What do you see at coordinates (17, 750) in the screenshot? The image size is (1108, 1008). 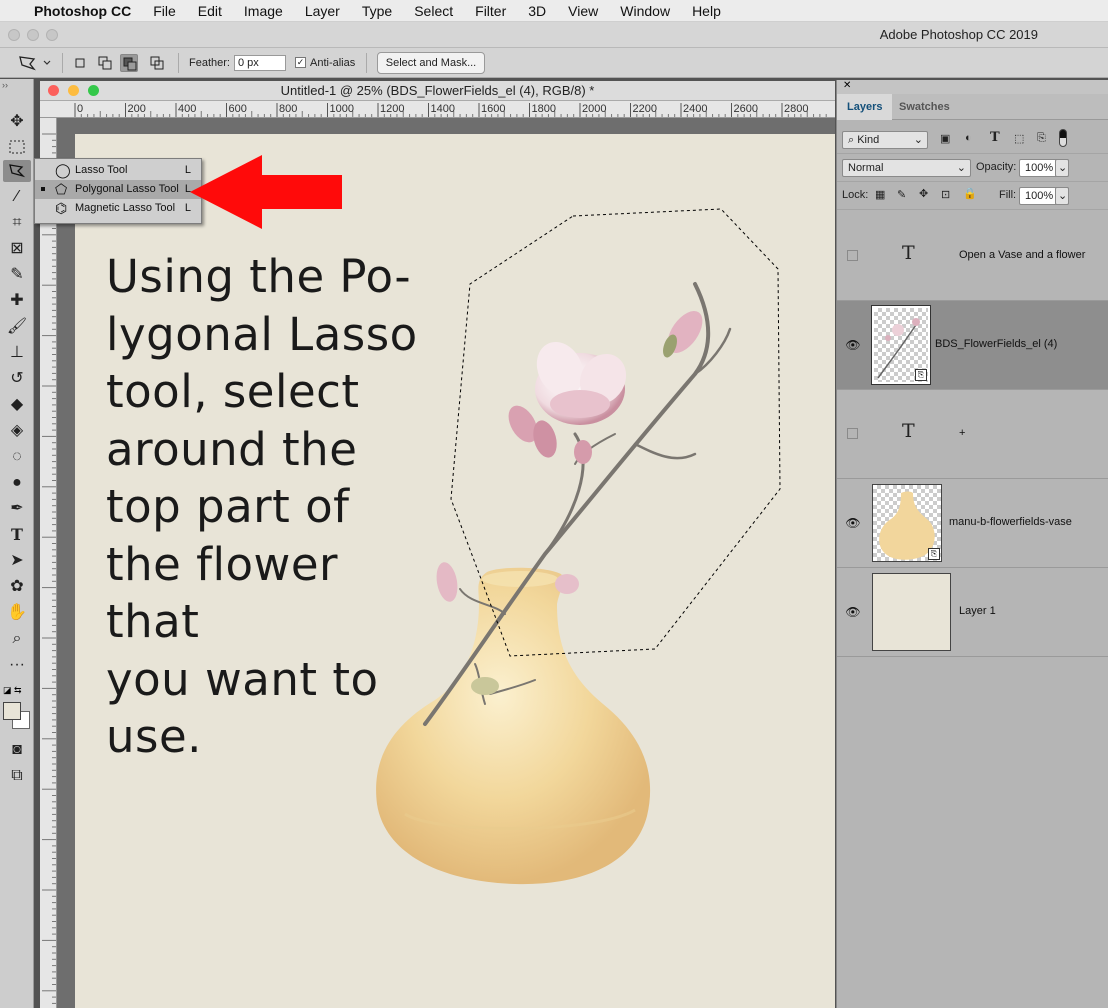 I see `quick-mask-icon: ◙` at bounding box center [17, 750].